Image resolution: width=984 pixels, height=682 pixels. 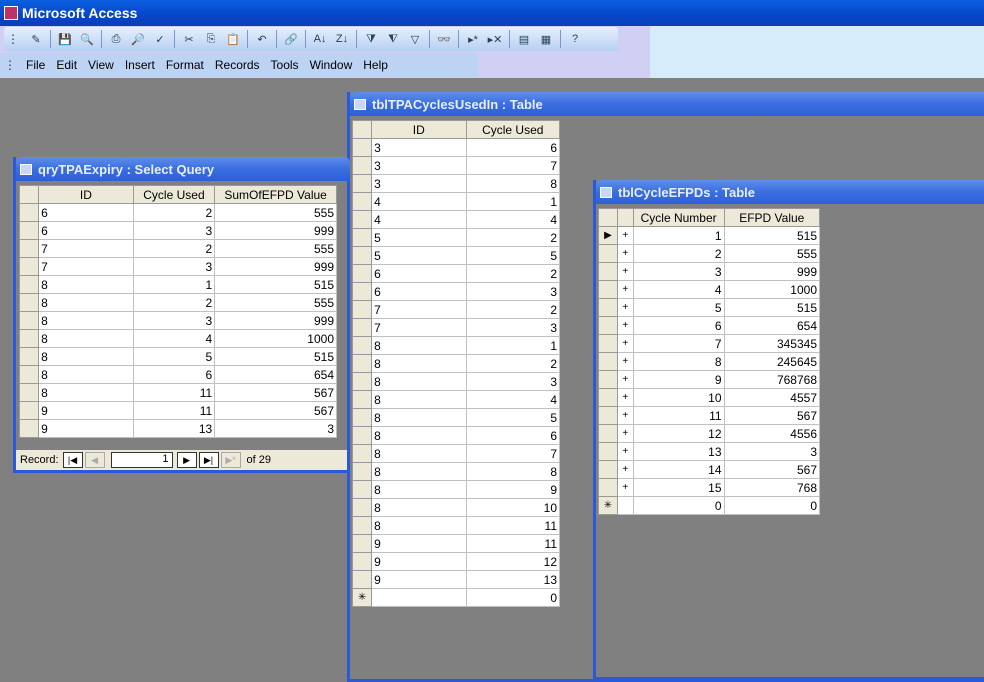 What do you see at coordinates (35, 65) in the screenshot?
I see `menu-file: File` at bounding box center [35, 65].